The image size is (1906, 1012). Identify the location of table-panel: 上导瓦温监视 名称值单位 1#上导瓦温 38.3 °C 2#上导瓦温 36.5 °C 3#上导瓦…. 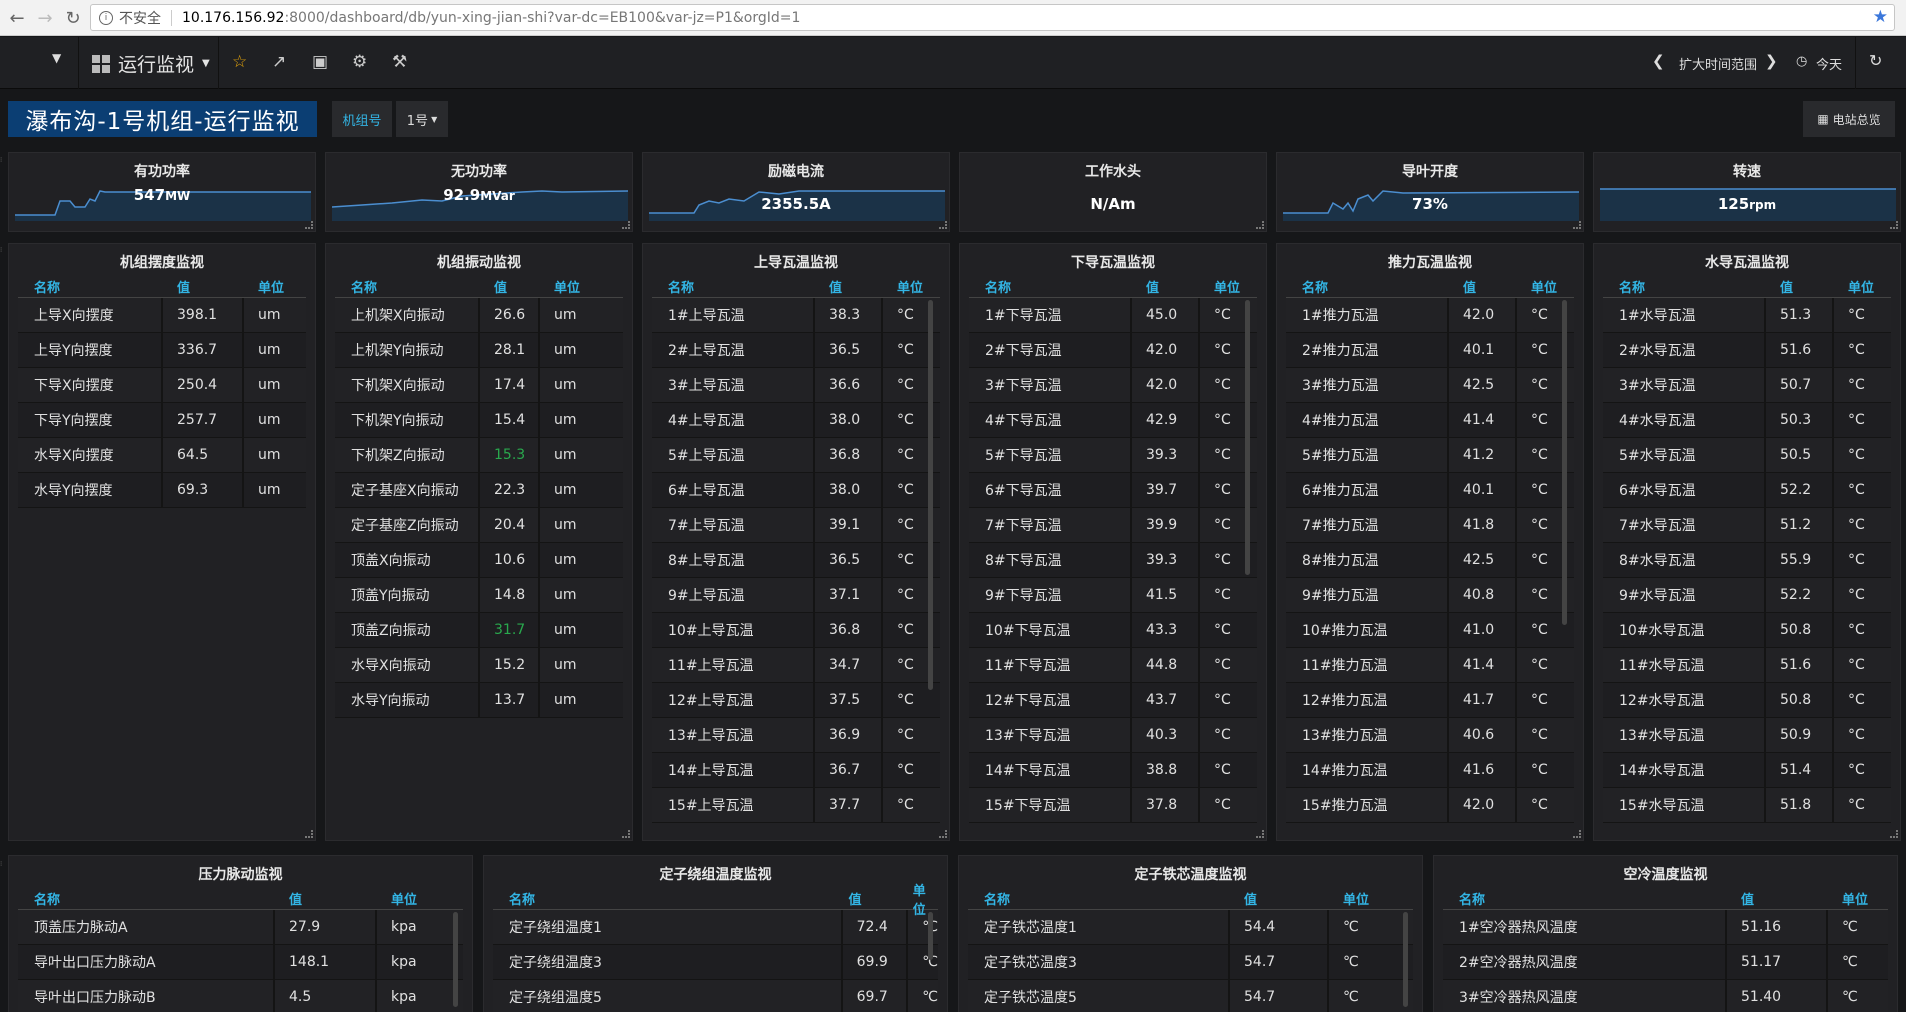
(796, 542).